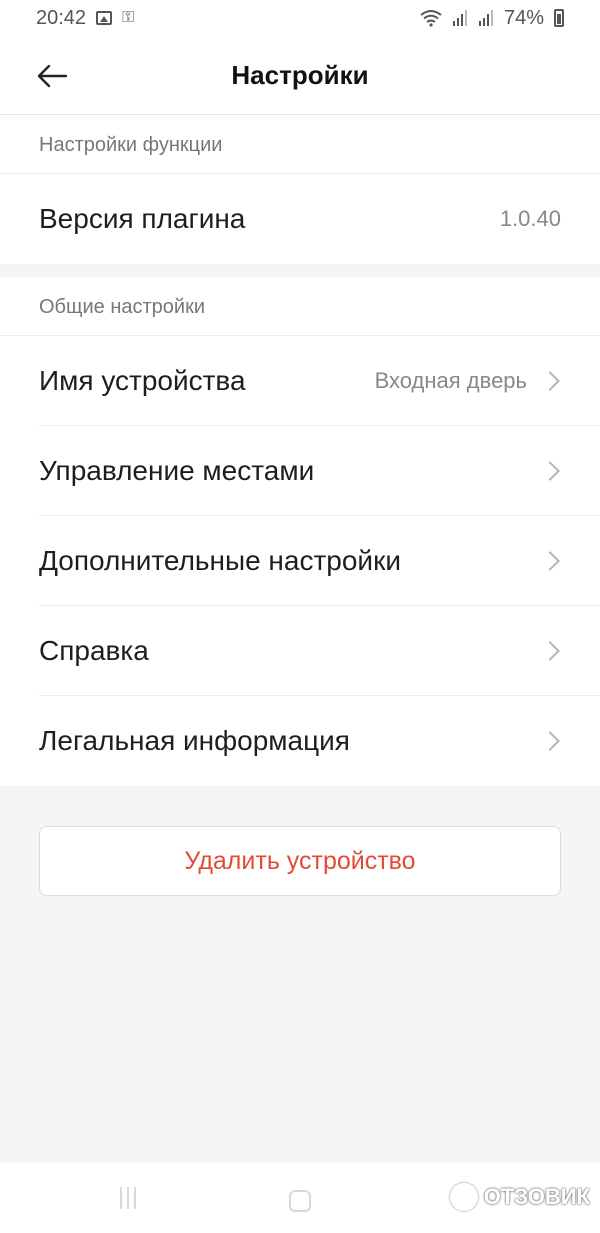  I want to click on navigation-bar: ОТЗОВИК, so click(300, 1198).